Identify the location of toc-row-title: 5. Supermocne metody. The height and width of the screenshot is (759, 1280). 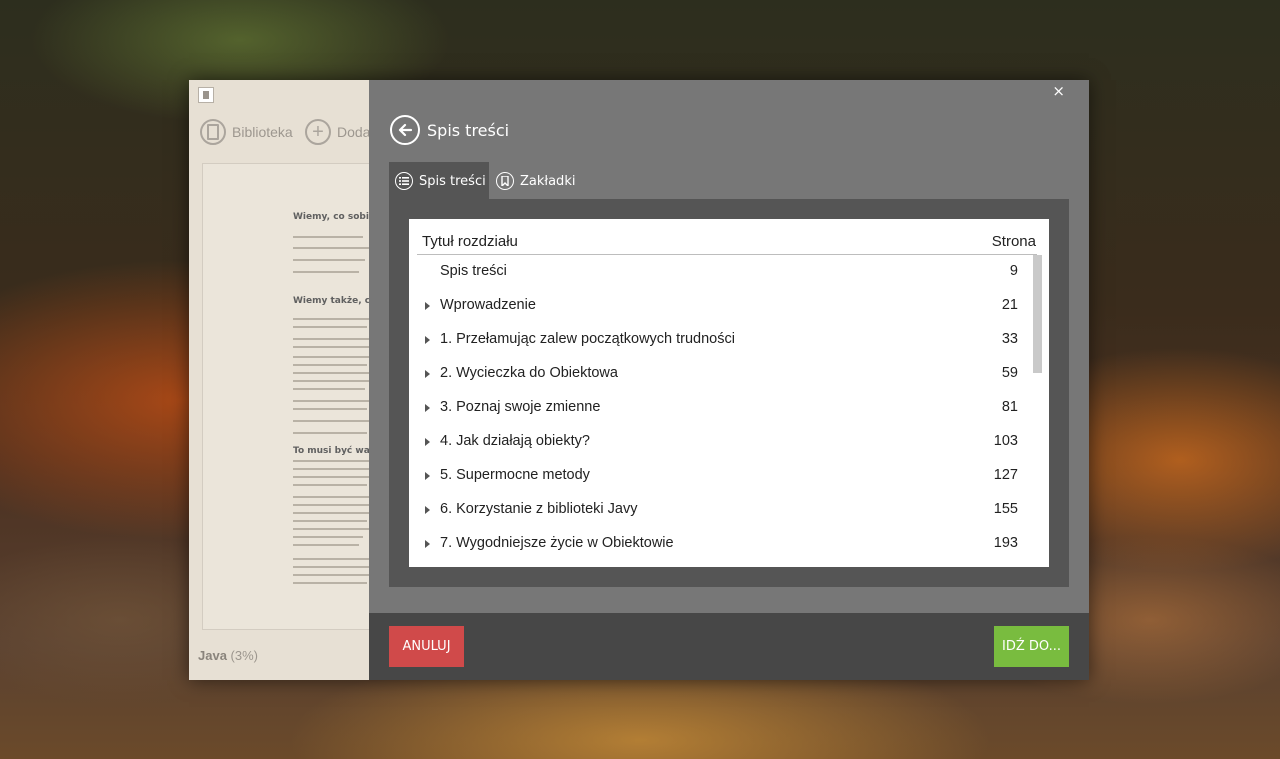
(515, 475).